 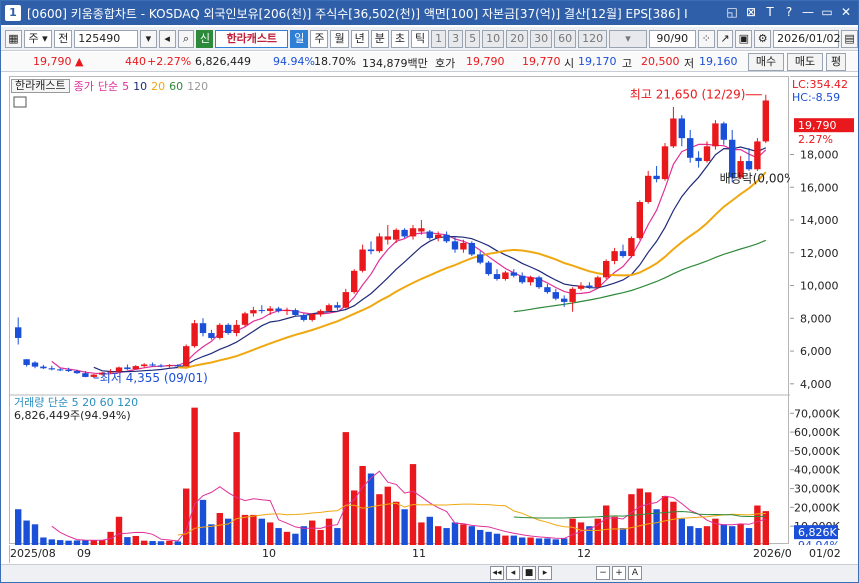 I want to click on code-dropdown-icon: ▾, so click(x=148, y=38).